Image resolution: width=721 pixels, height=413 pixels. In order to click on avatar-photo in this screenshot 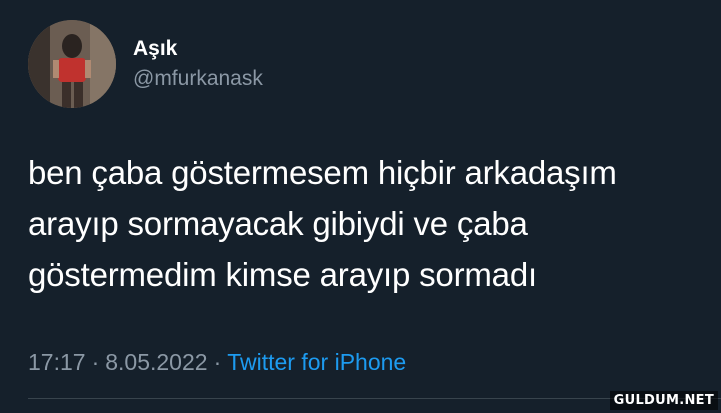, I will do `click(72, 64)`.